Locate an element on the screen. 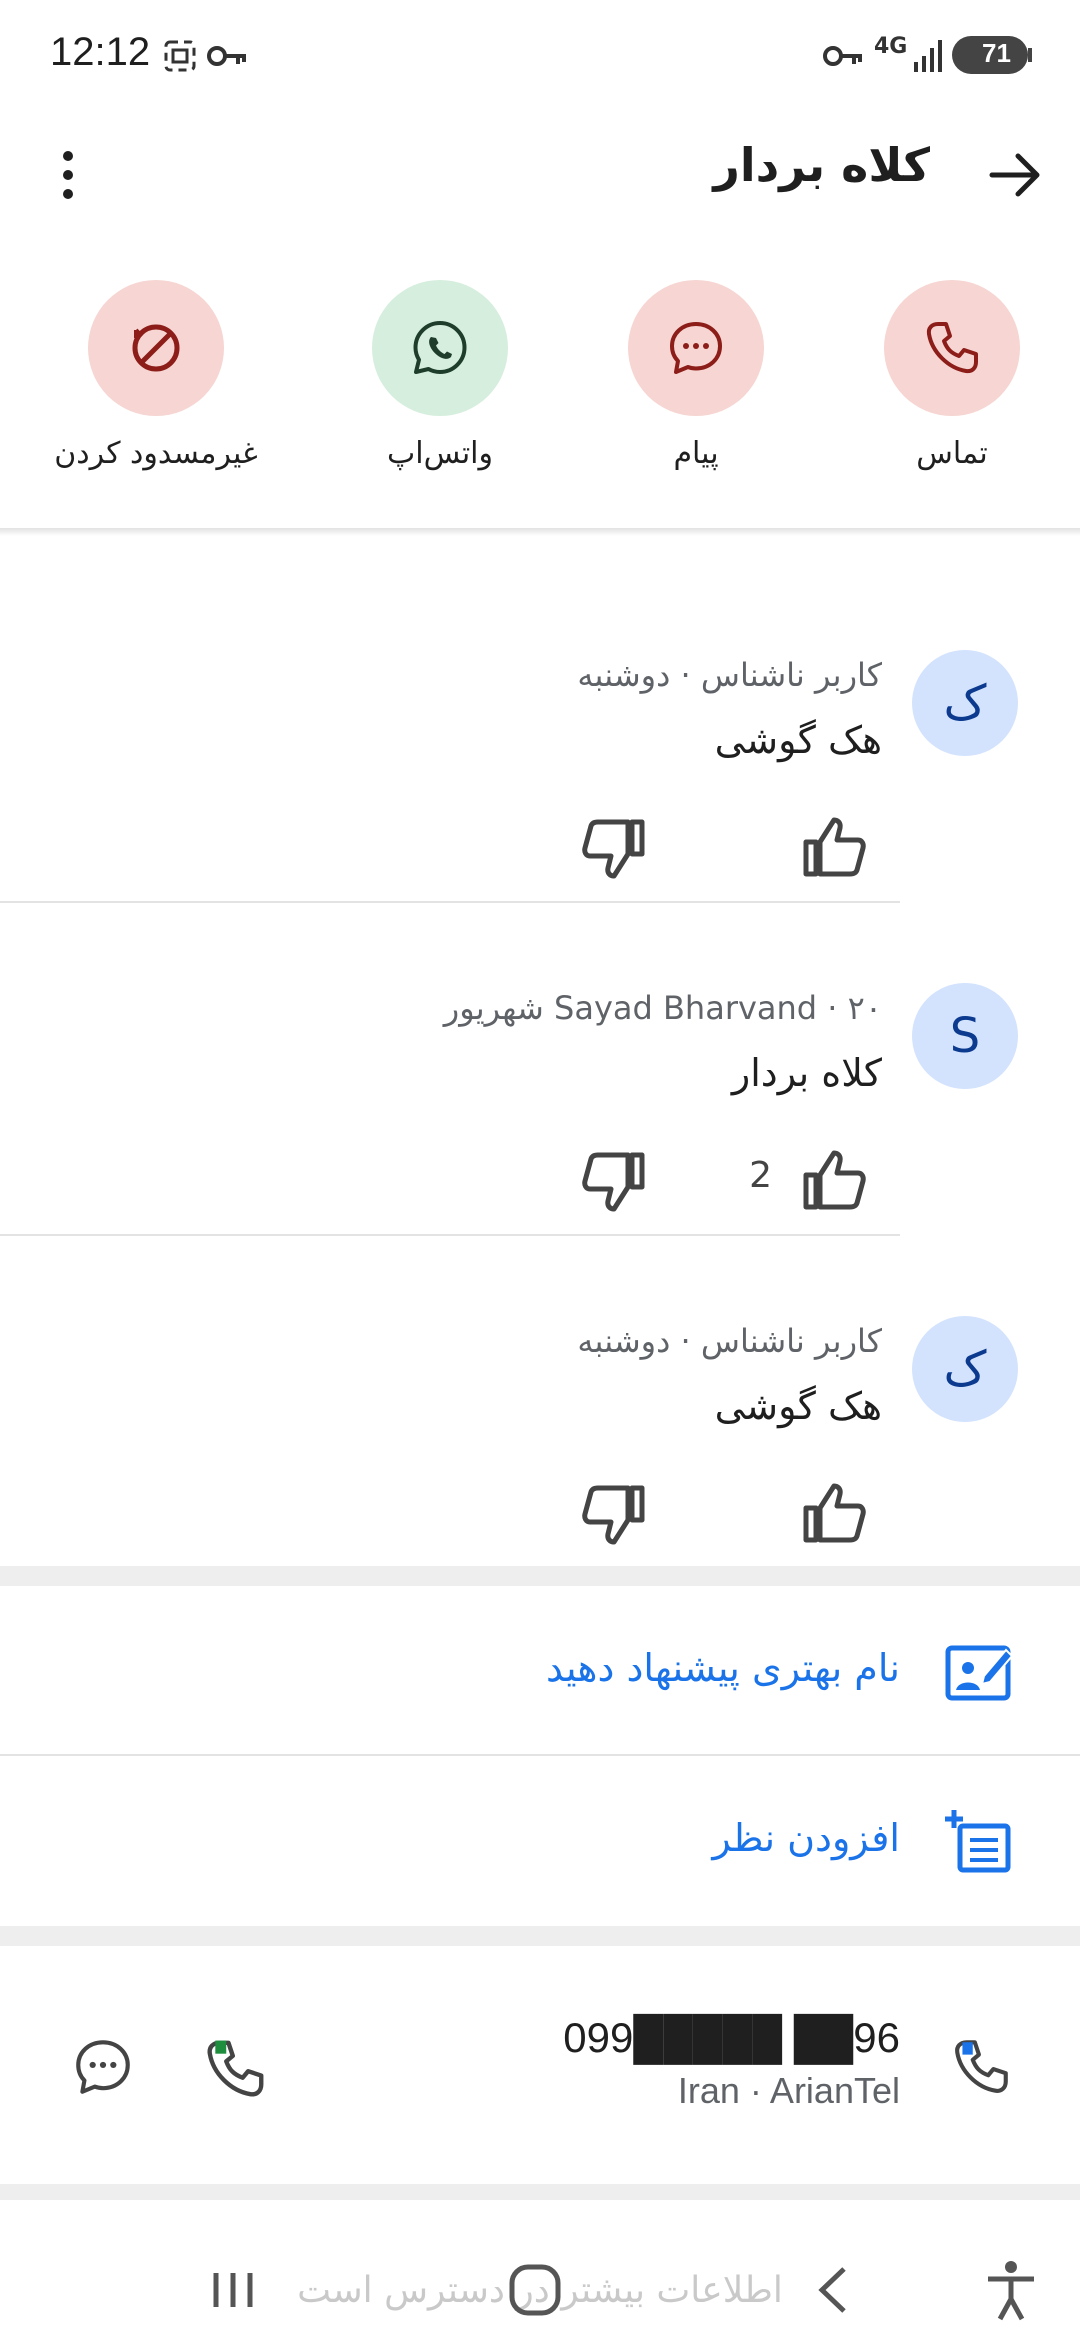 Image resolution: width=1080 pixels, height=2340 pixels. vpn-key-icon is located at coordinates (228, 58).